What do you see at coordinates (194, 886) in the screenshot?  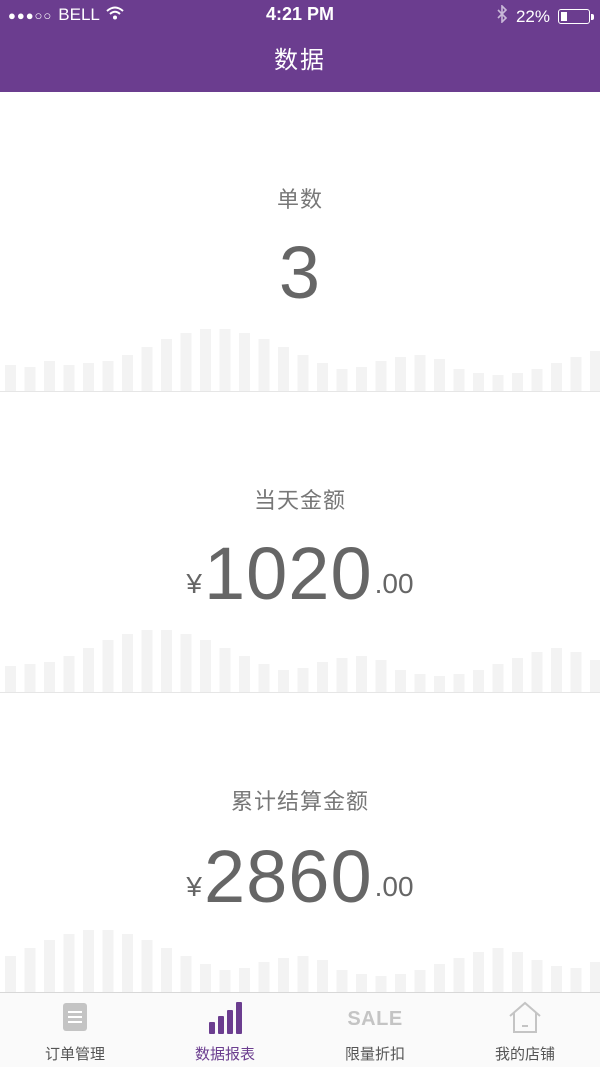 I see `currency-symbol: ¥` at bounding box center [194, 886].